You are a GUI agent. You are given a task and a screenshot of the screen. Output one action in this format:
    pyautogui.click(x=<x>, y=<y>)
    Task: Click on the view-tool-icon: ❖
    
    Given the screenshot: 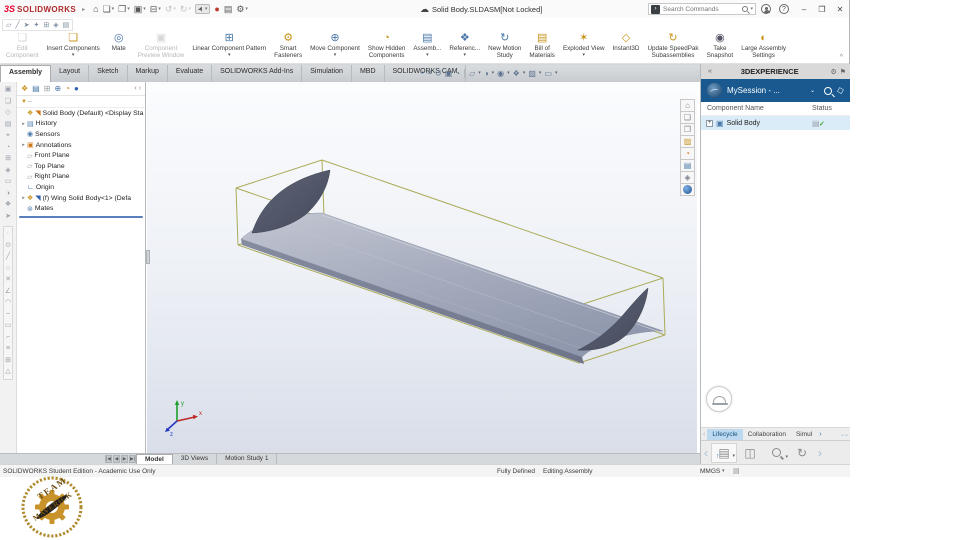 What is the action you would take?
    pyautogui.click(x=8, y=205)
    